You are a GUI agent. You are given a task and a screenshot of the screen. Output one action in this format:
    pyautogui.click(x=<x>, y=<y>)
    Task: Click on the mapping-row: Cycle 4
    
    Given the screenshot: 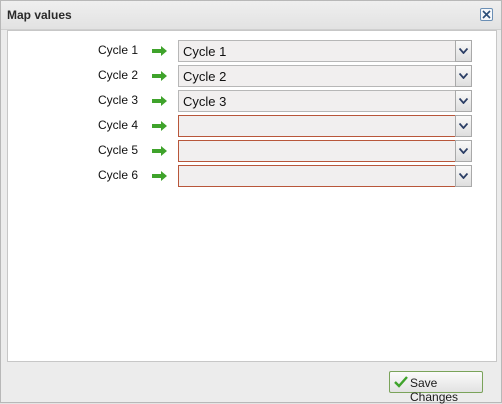 What is the action you would take?
    pyautogui.click(x=252, y=126)
    